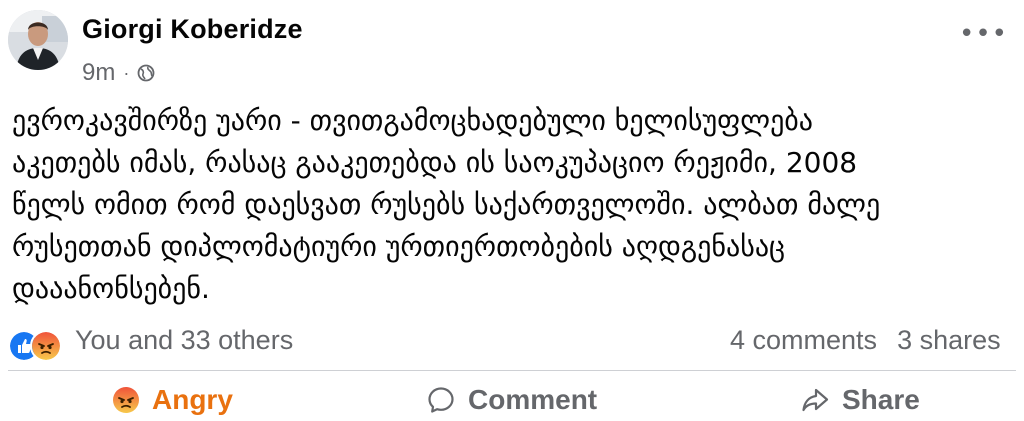 This screenshot has width=1024, height=421. I want to click on author-name: Giorgi Koberidze, so click(192, 29).